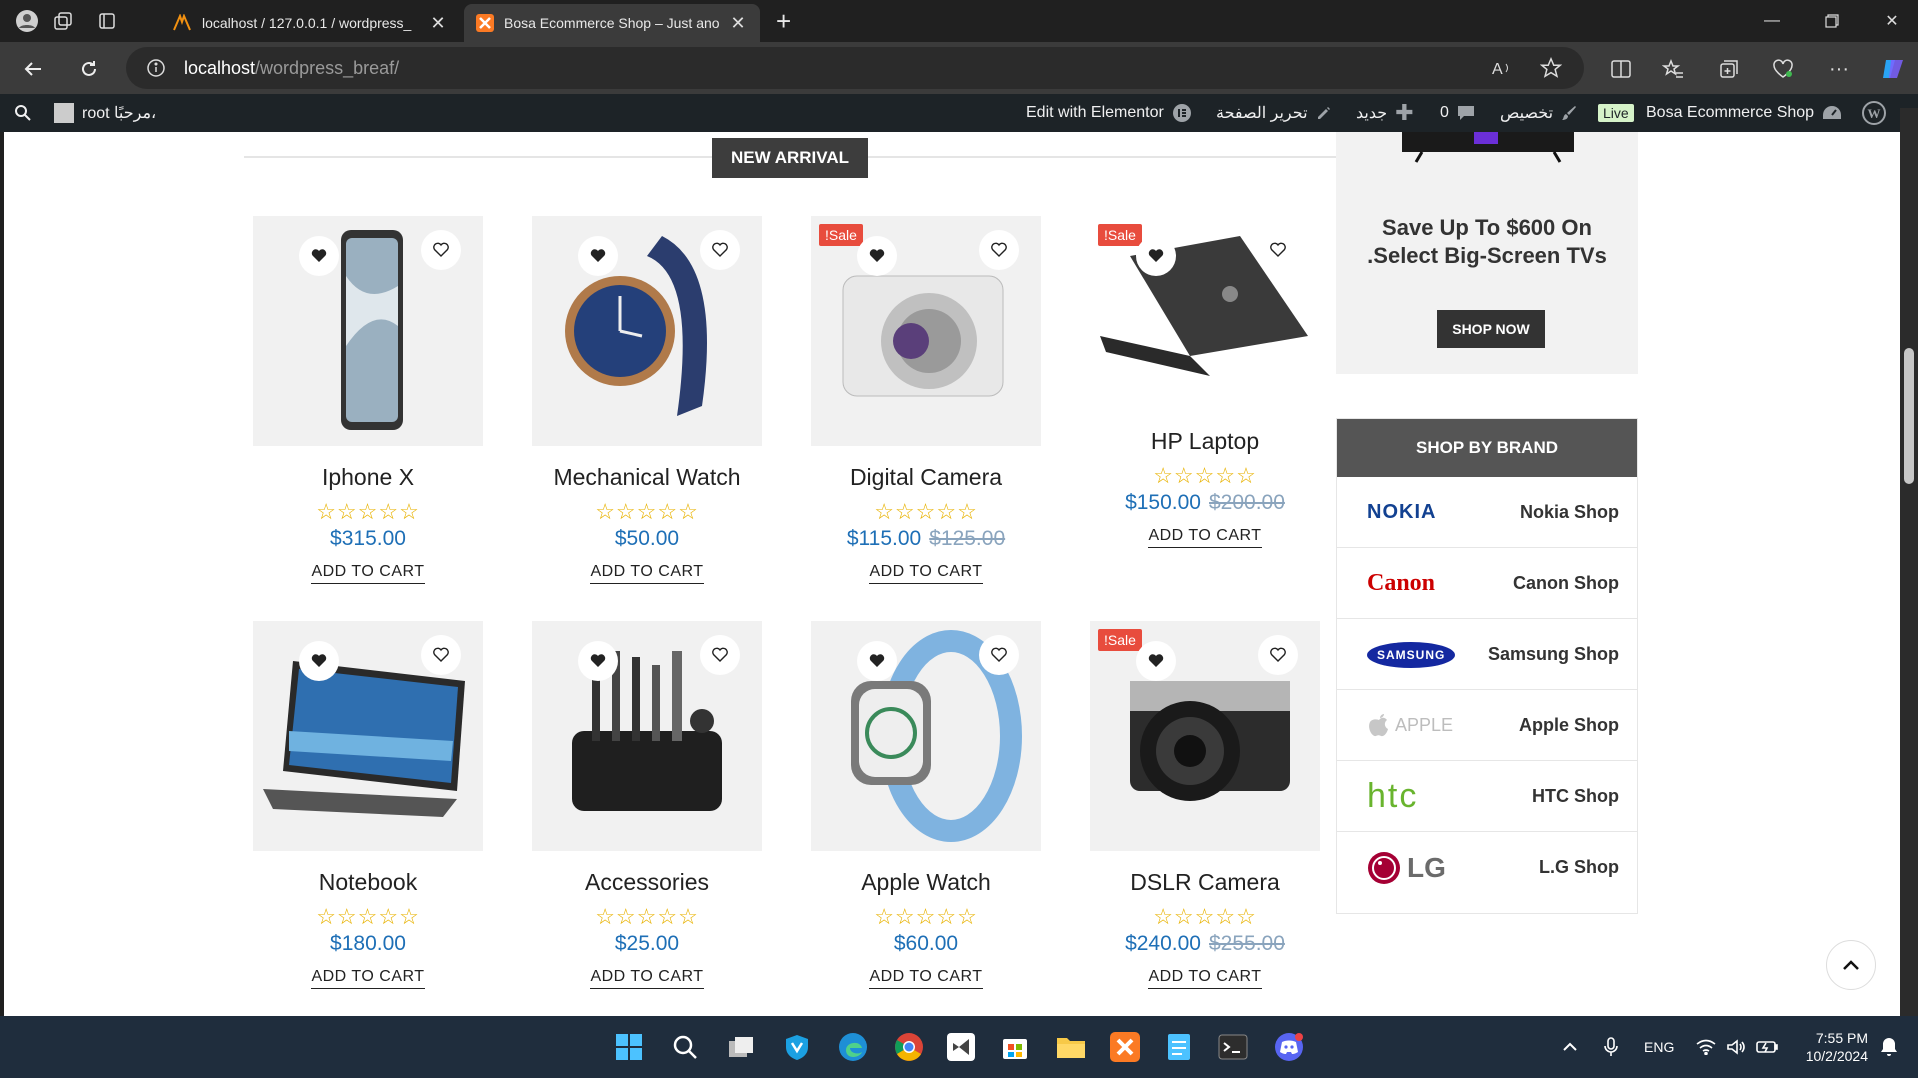 This screenshot has width=1918, height=1078. I want to click on brand-row-canon: Canon Canon Shop, so click(1487, 583).